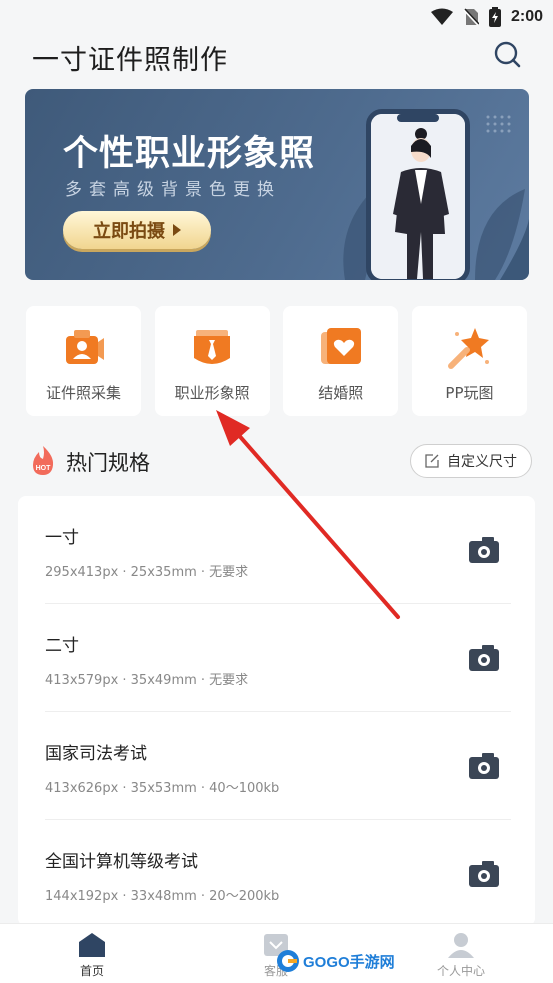 Image resolution: width=553 pixels, height=983 pixels. I want to click on feature-label: 结婚照, so click(341, 393).